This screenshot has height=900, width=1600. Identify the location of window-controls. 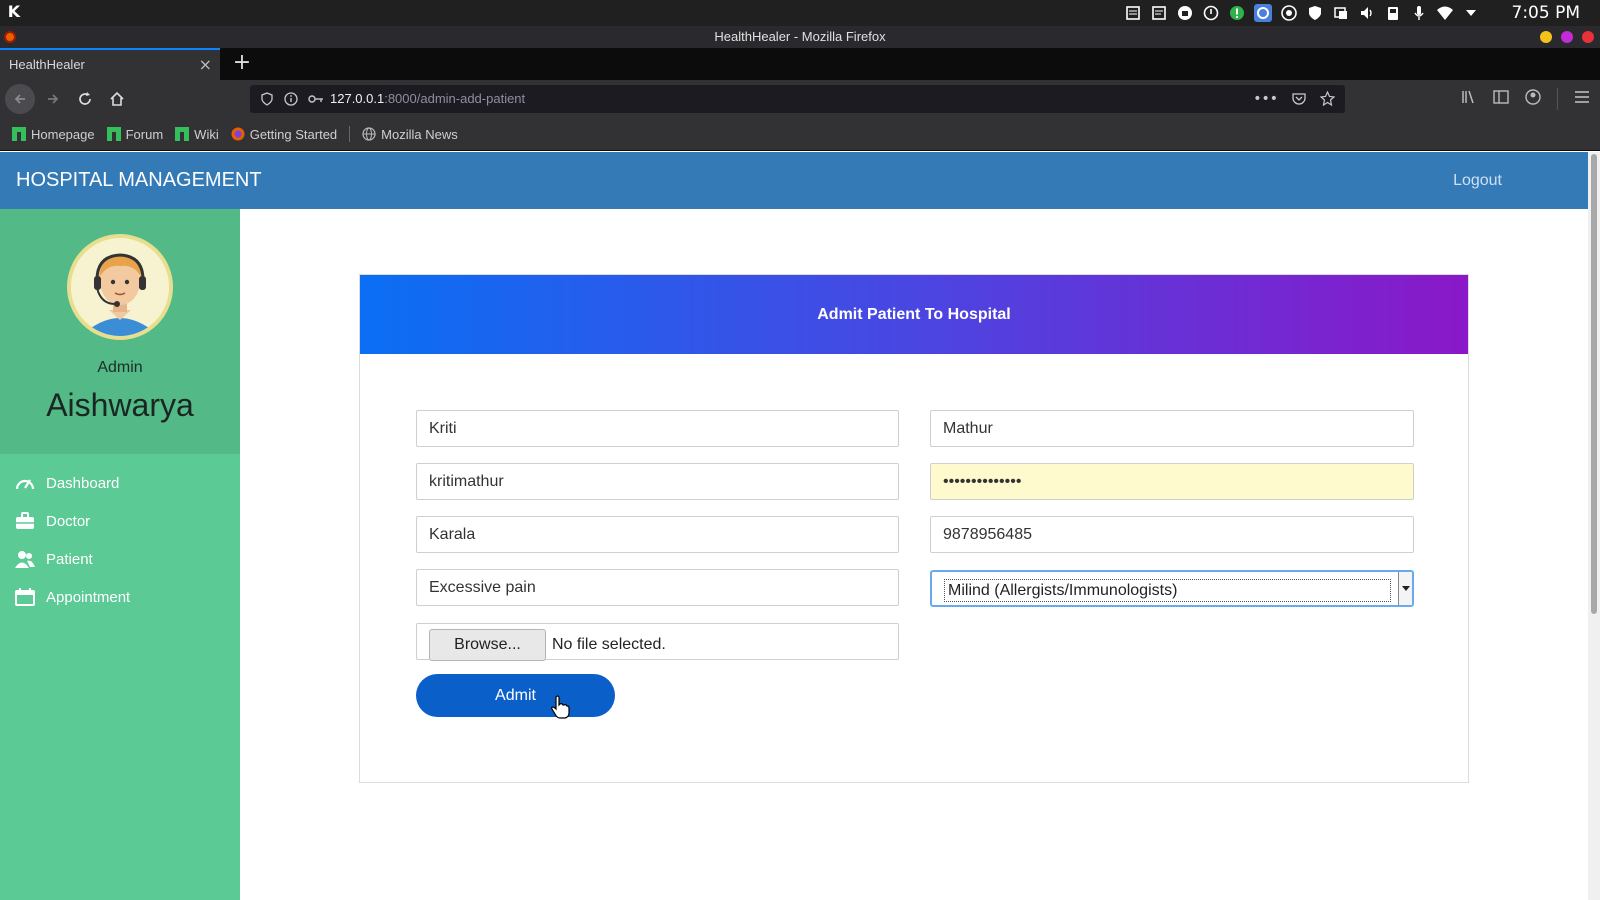
(1567, 37).